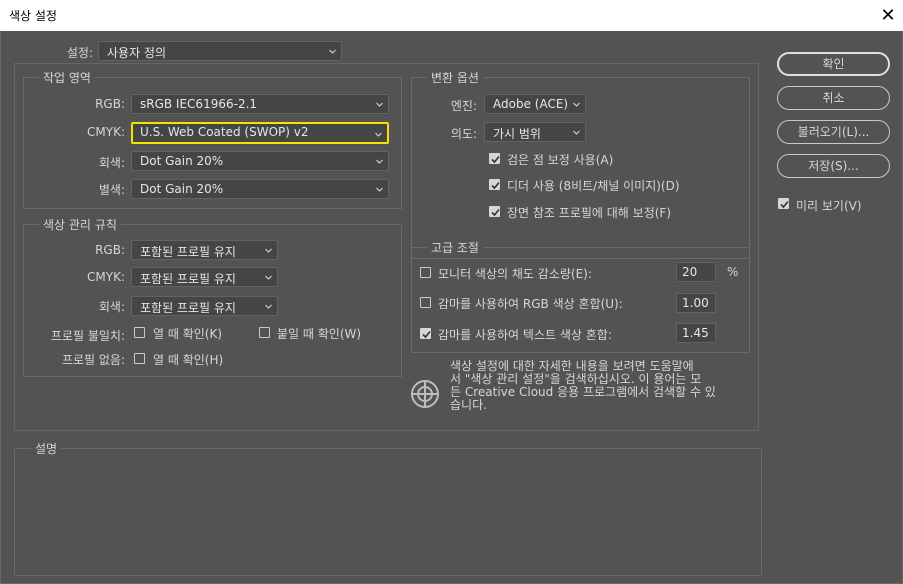  Describe the element at coordinates (264, 332) in the screenshot. I see `ask-paste-checkbox` at that location.